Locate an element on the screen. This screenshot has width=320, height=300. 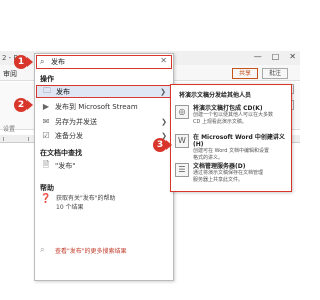
help-section-title: 帮助 is located at coordinates (47, 188).